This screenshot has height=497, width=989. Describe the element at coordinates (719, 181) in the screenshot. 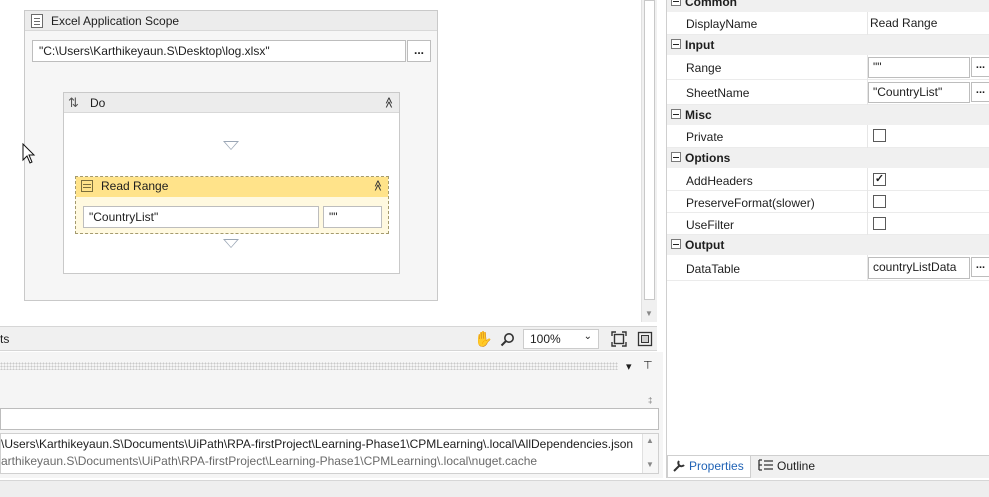

I see `property-name: AddHeaders` at that location.